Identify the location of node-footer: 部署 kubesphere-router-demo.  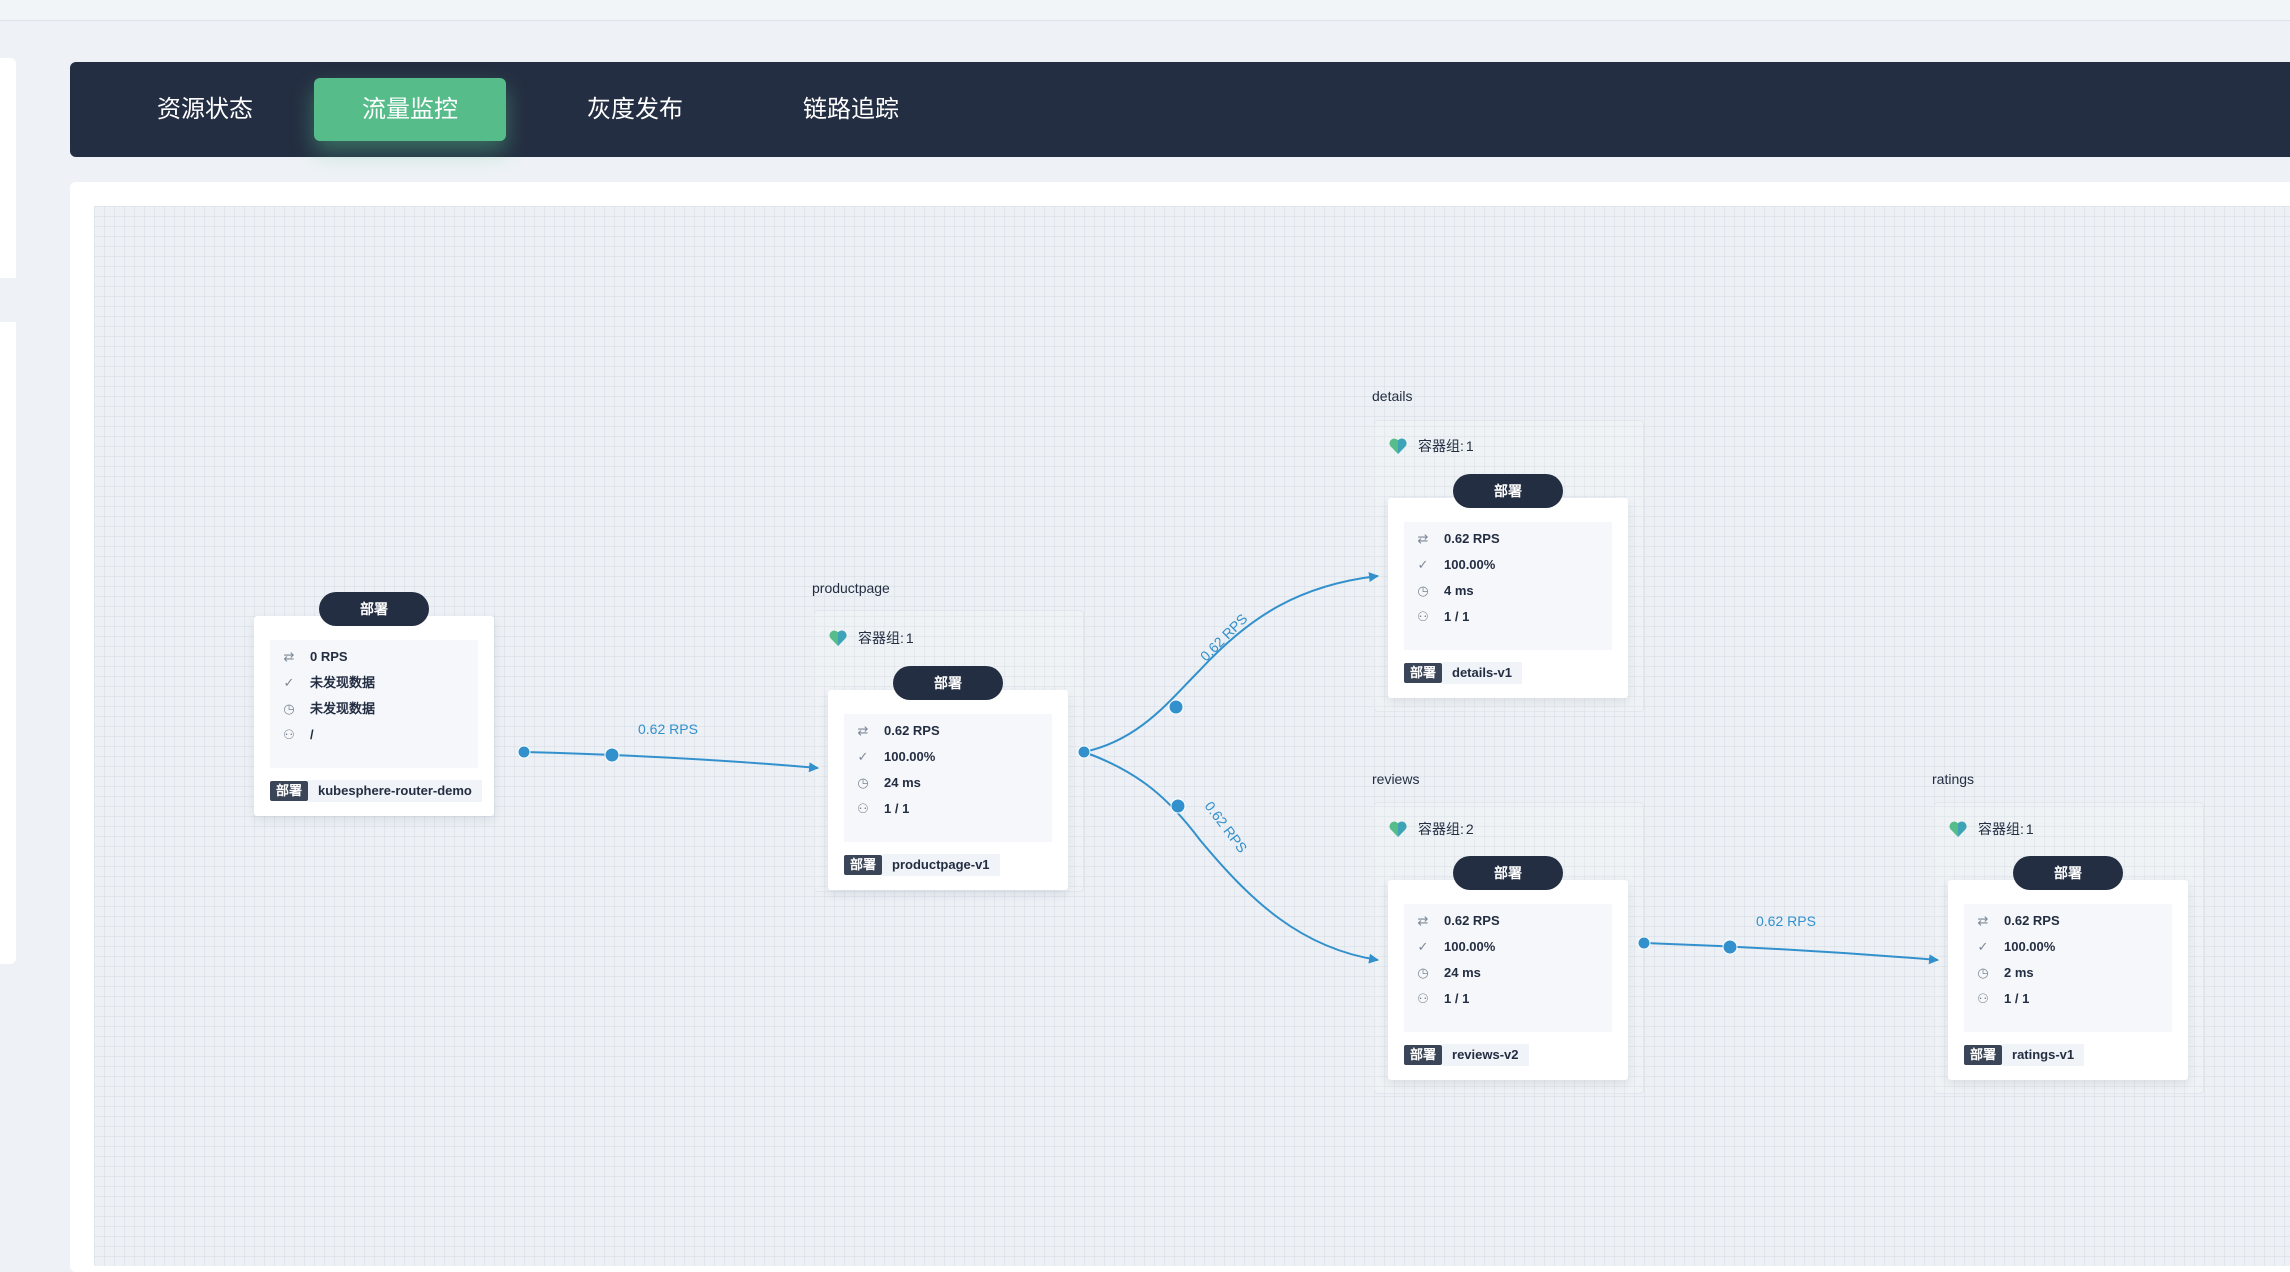
(376, 791).